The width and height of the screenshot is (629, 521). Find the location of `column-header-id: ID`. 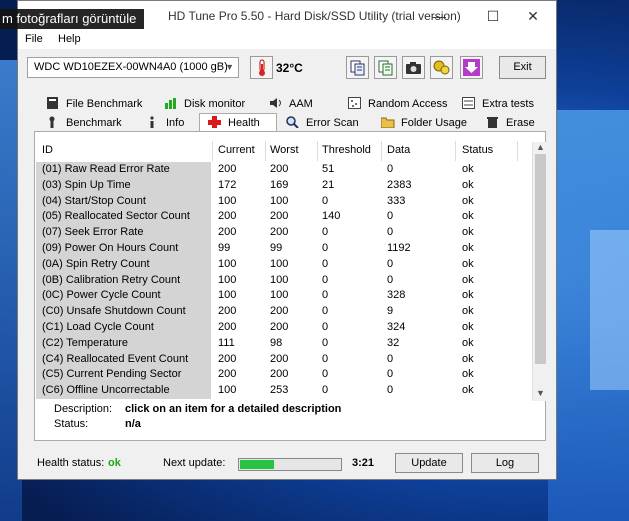

column-header-id: ID is located at coordinates (47, 150).